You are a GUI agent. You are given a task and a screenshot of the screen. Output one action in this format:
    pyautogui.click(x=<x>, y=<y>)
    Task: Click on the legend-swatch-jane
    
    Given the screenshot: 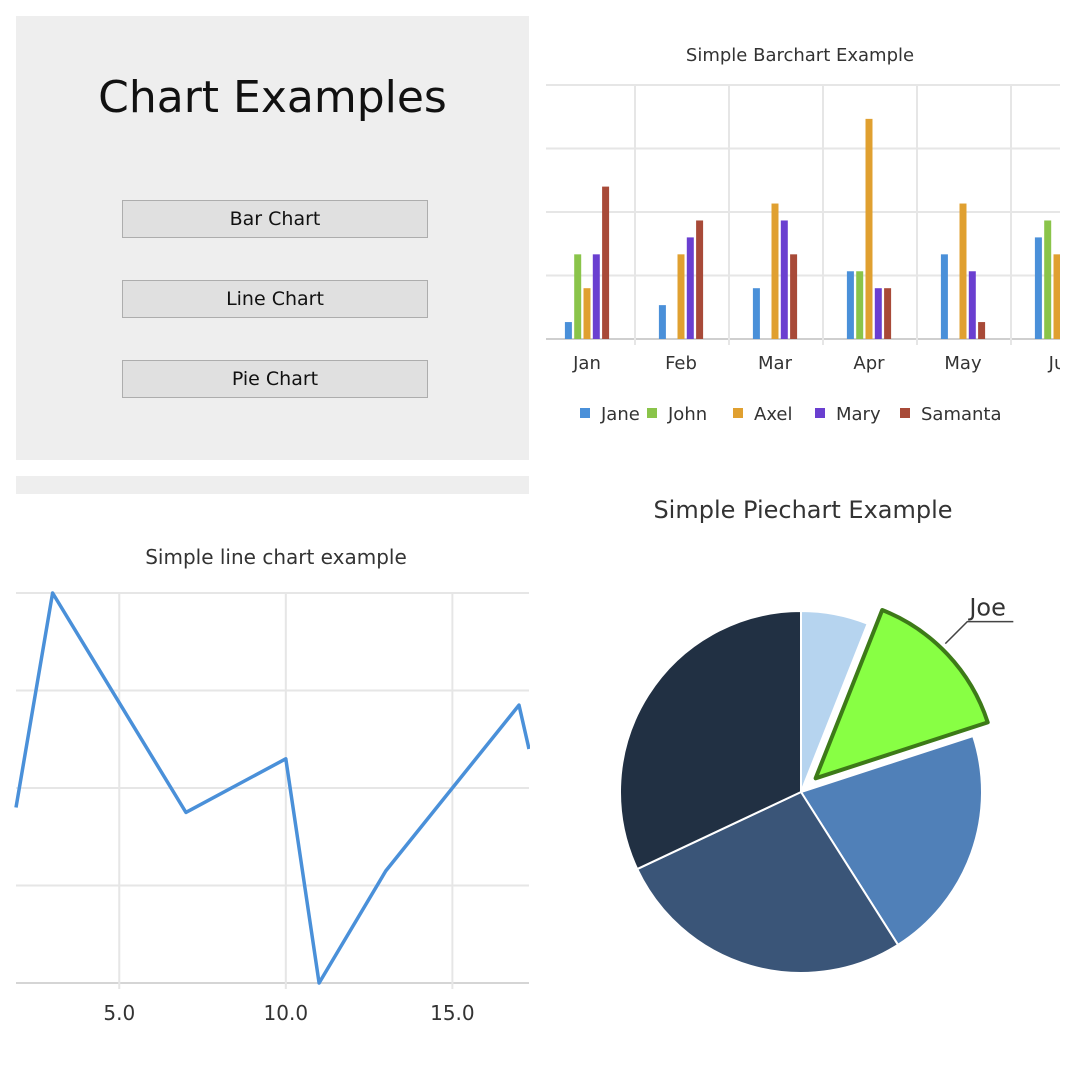 What is the action you would take?
    pyautogui.click(x=585, y=413)
    